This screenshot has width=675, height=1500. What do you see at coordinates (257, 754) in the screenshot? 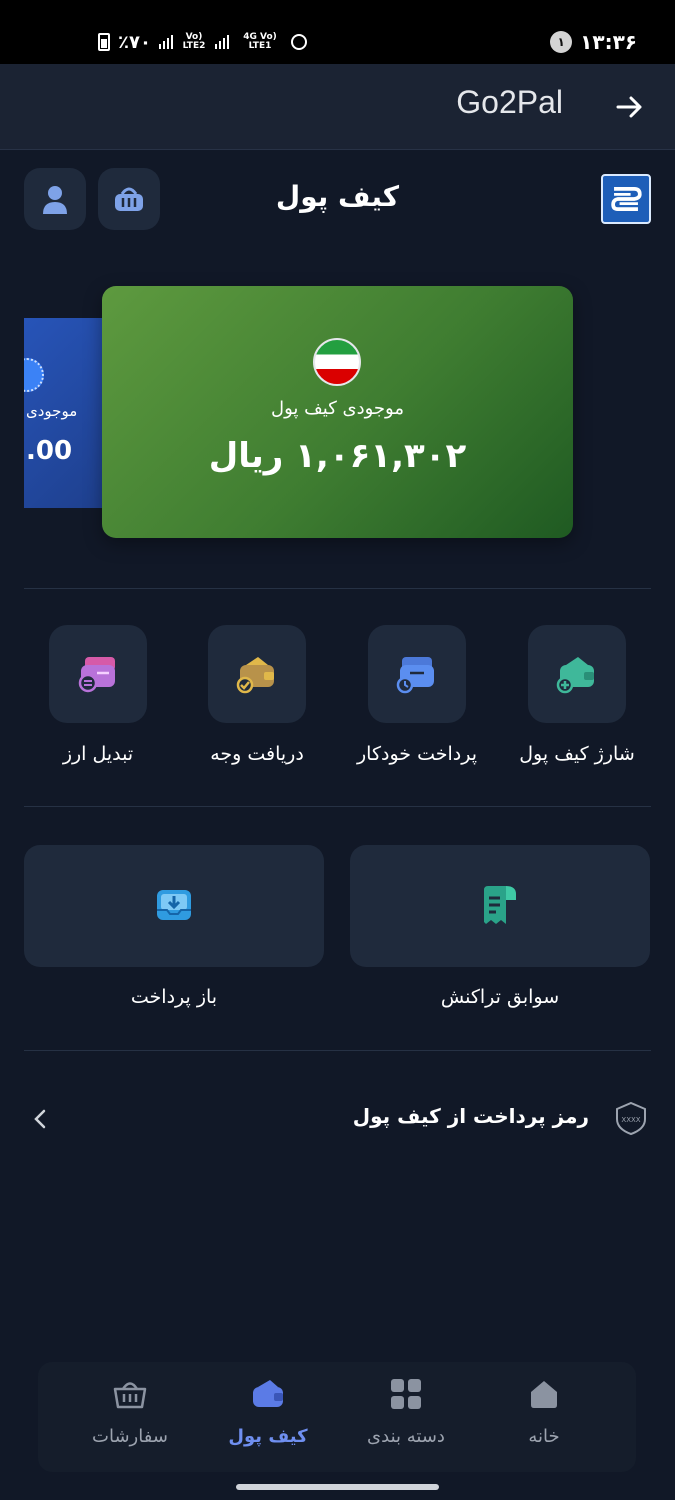
I see `receive-money-label: دریافت وجه` at bounding box center [257, 754].